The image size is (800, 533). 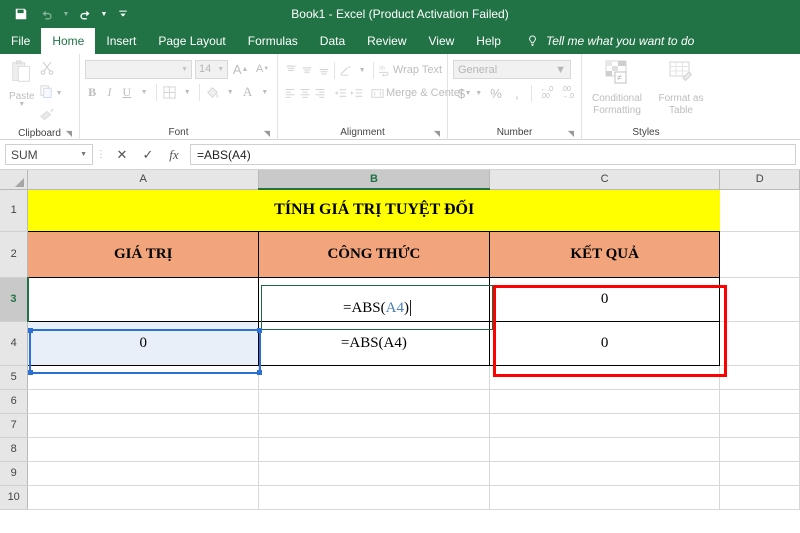 What do you see at coordinates (121, 41) in the screenshot?
I see `tab-insert: Insert` at bounding box center [121, 41].